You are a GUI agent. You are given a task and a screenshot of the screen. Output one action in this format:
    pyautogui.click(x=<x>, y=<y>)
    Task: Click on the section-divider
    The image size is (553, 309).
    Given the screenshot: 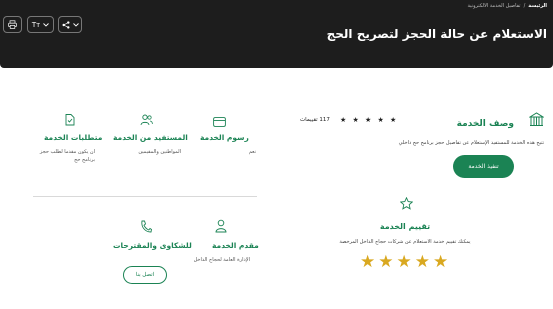 What is the action you would take?
    pyautogui.click(x=145, y=196)
    